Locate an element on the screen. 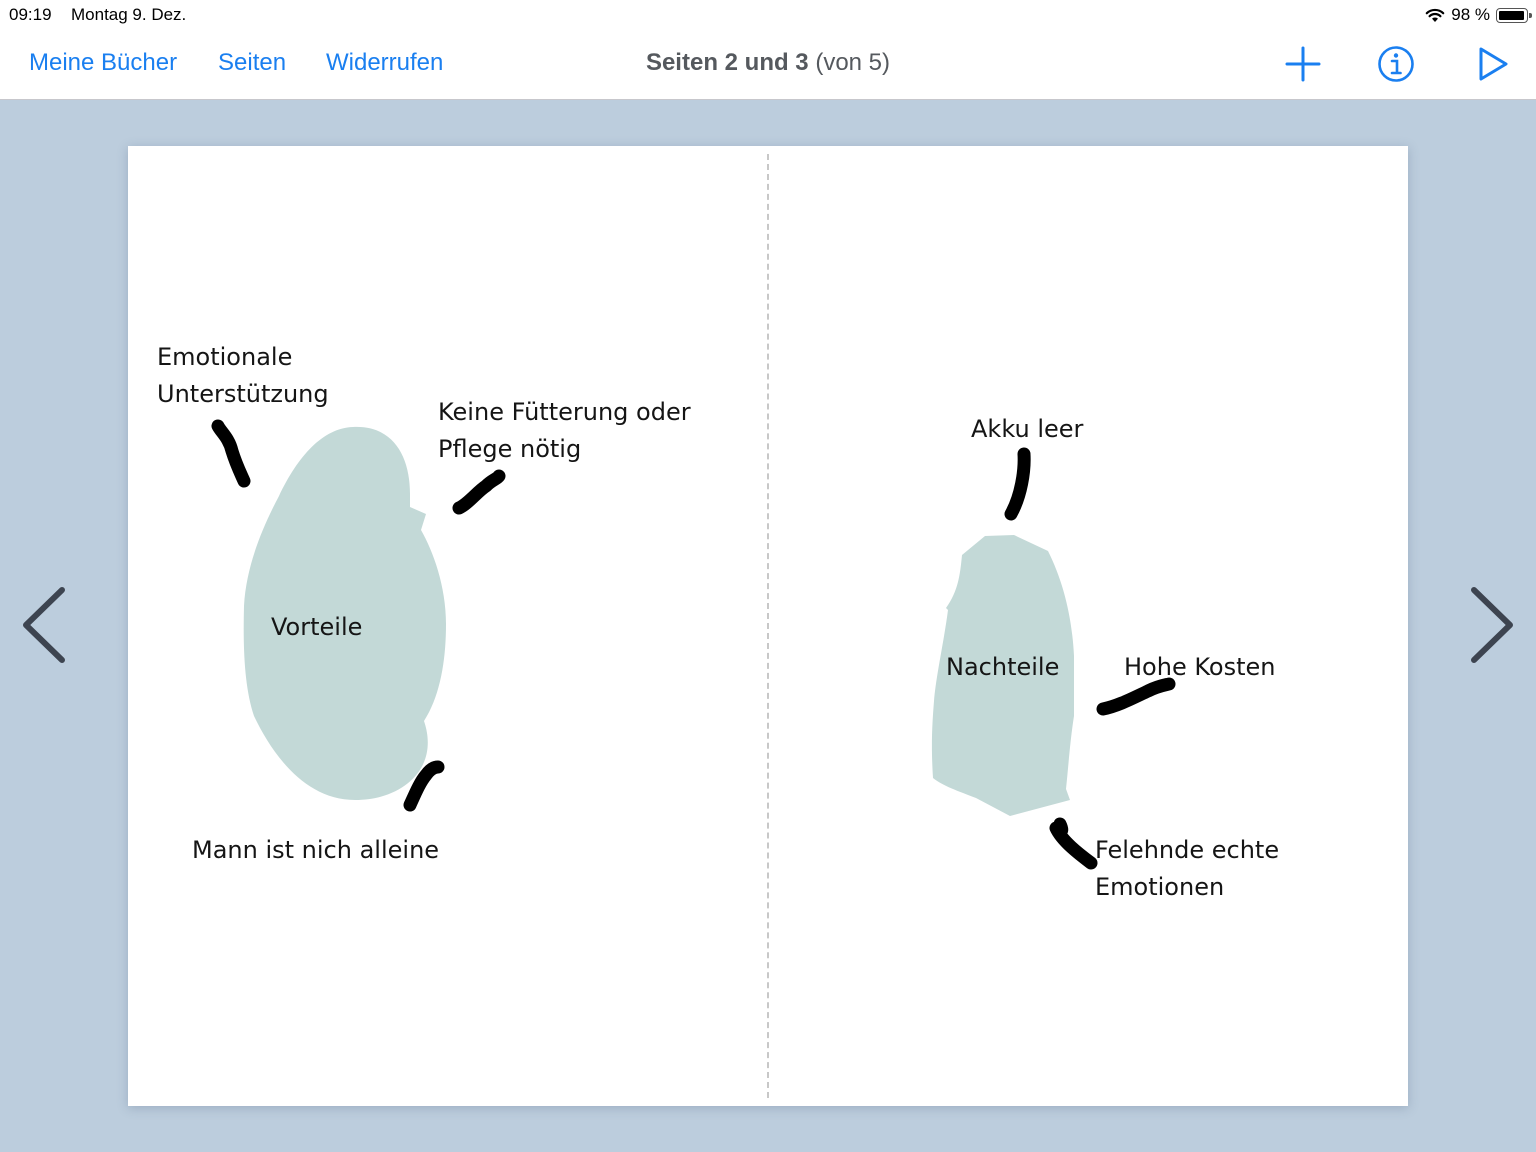  battery-percent: 98 % is located at coordinates (1470, 14).